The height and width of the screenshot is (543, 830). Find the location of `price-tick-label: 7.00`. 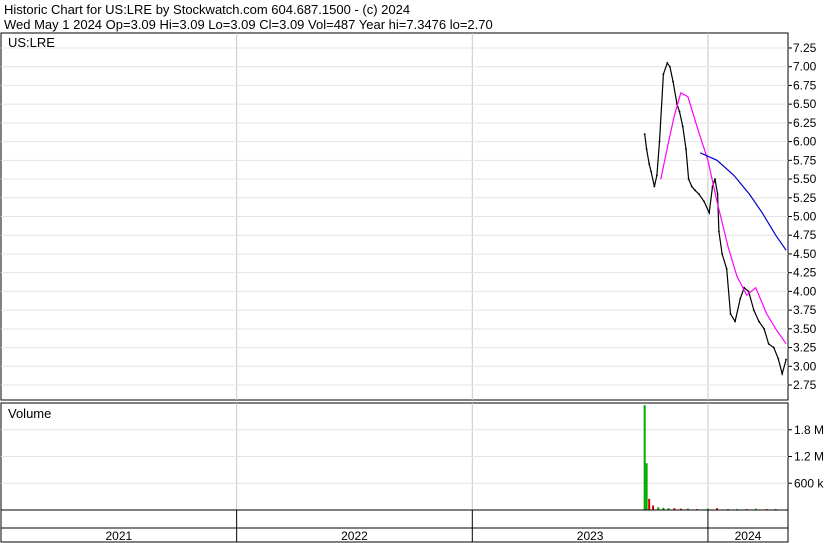

price-tick-label: 7.00 is located at coordinates (805, 67).